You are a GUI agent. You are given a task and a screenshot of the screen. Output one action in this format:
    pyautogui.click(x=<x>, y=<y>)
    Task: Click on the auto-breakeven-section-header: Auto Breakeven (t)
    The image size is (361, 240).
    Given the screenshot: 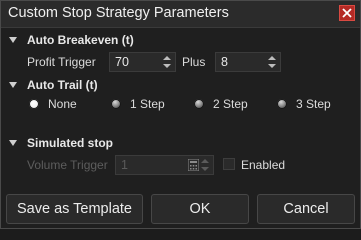 What is the action you would take?
    pyautogui.click(x=71, y=40)
    